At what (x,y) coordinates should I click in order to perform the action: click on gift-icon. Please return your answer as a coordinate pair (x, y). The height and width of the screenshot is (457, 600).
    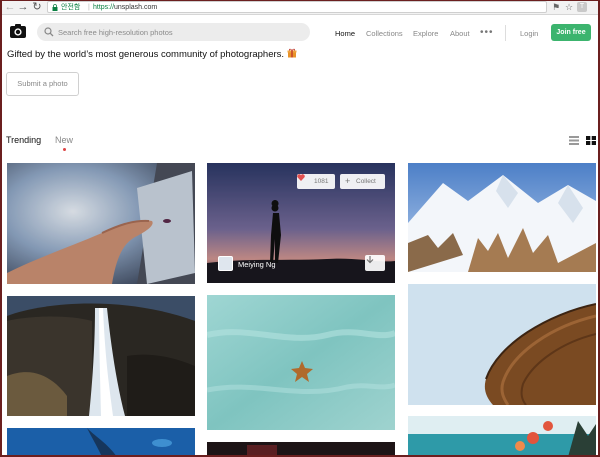
    Looking at the image, I should click on (292, 53).